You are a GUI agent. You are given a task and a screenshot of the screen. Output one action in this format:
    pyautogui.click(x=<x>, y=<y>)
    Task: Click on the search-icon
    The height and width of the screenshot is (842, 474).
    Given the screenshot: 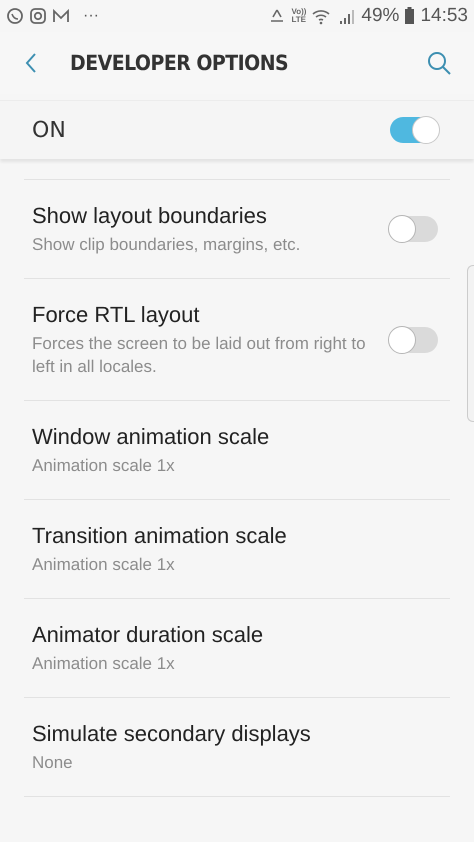 What is the action you would take?
    pyautogui.click(x=439, y=63)
    